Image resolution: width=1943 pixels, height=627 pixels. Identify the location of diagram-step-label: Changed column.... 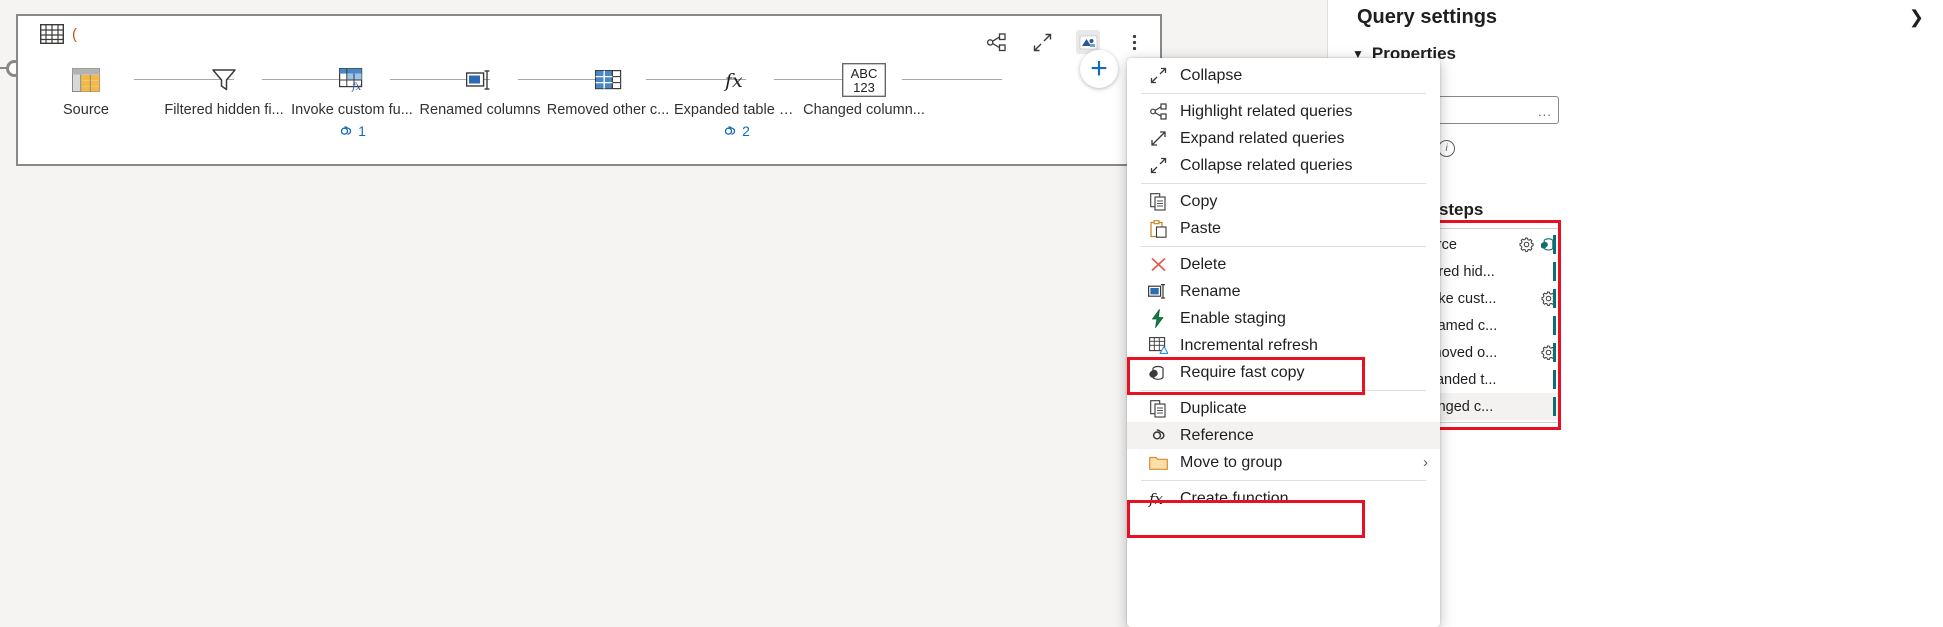
(864, 110).